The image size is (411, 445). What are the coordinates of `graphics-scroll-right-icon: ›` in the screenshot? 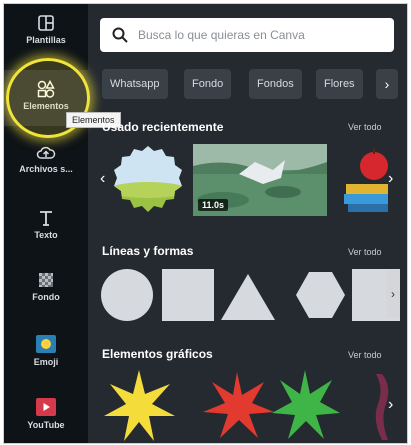 It's located at (390, 405).